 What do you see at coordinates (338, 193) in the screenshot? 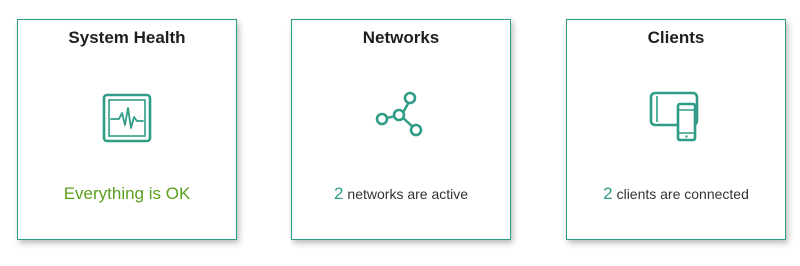
I see `network-count: 2` at bounding box center [338, 193].